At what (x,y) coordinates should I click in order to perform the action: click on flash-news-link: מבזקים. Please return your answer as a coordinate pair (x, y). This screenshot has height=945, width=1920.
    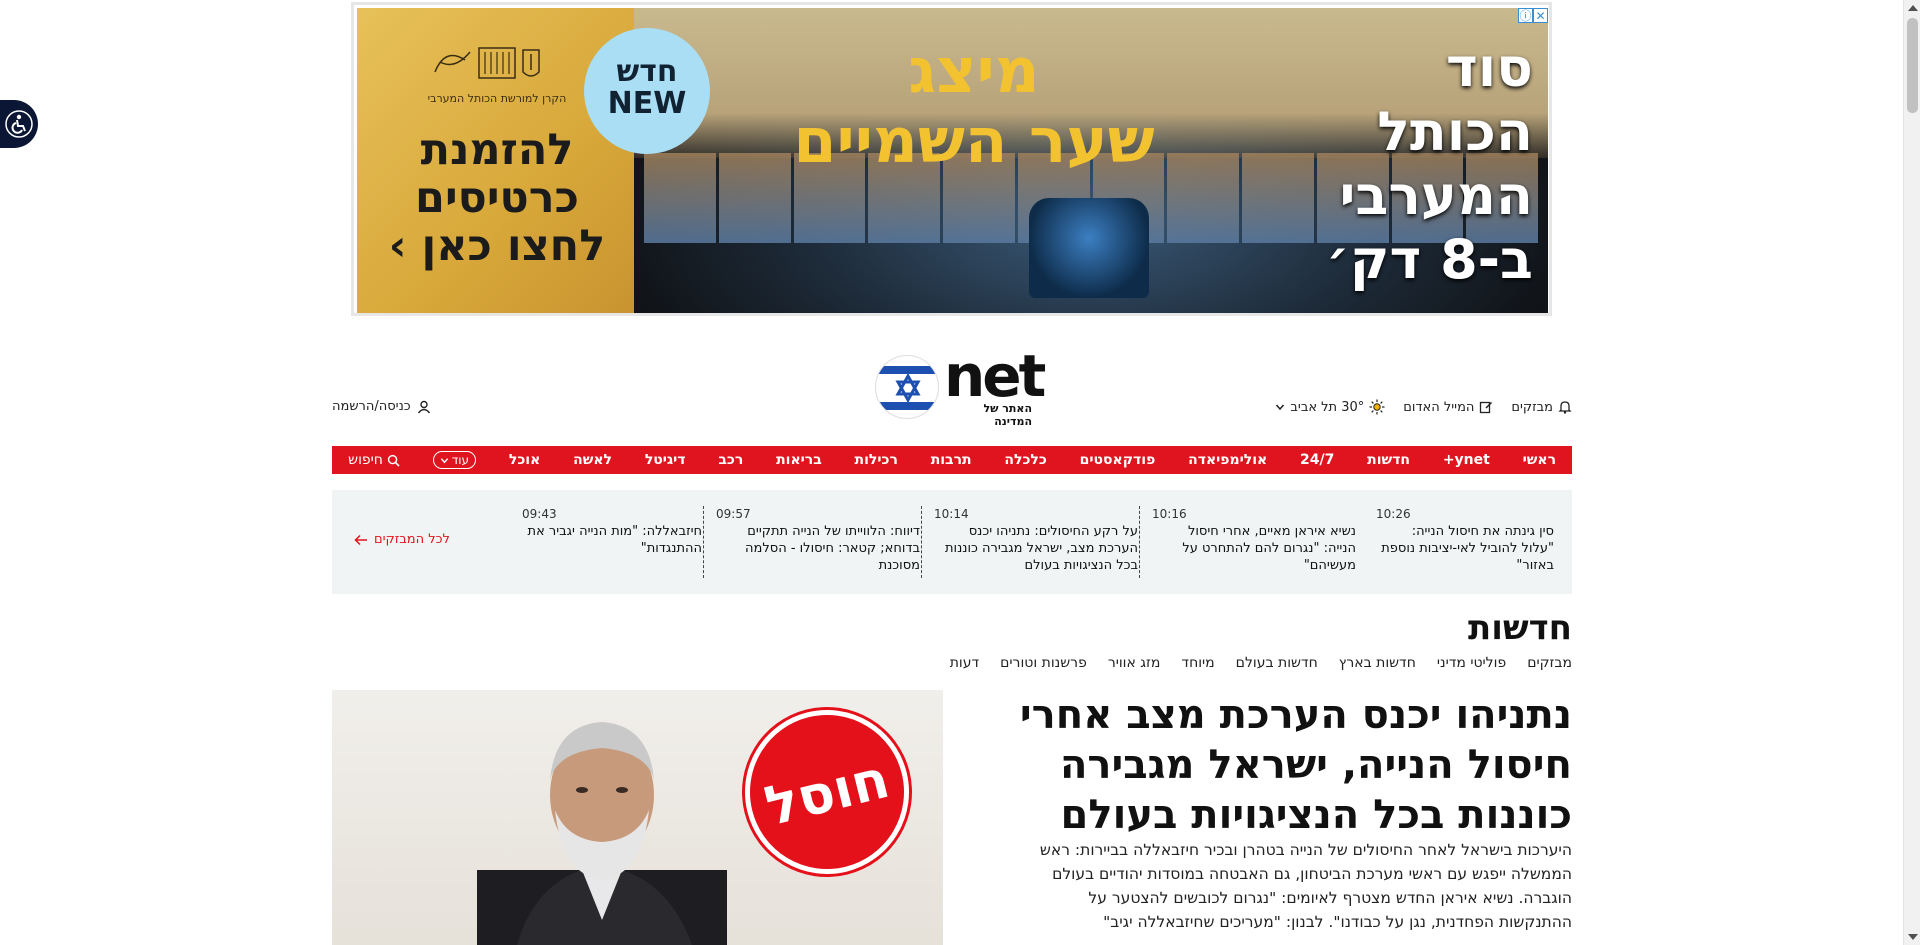
    Looking at the image, I should click on (1541, 407).